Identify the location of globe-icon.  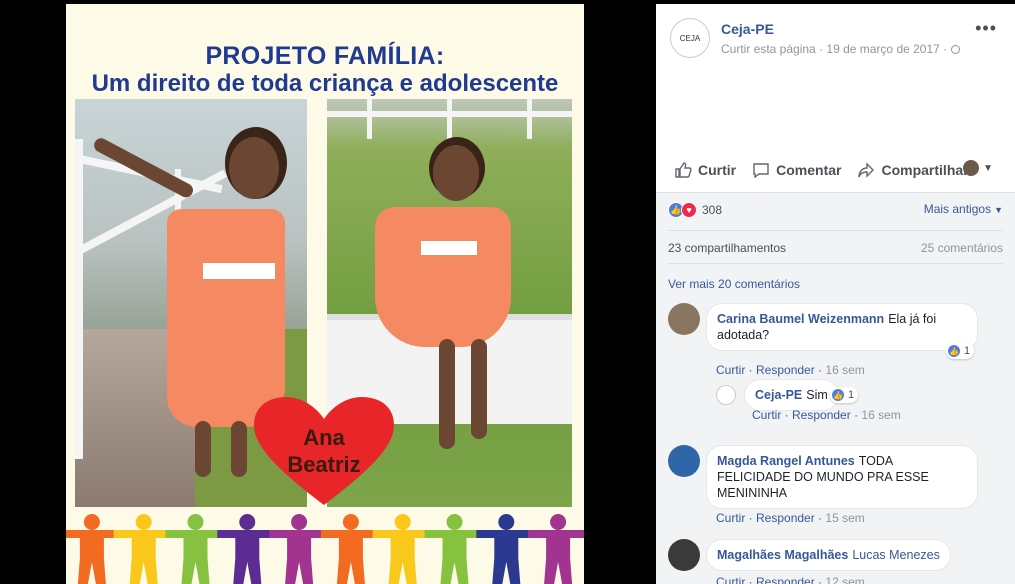
(955, 50).